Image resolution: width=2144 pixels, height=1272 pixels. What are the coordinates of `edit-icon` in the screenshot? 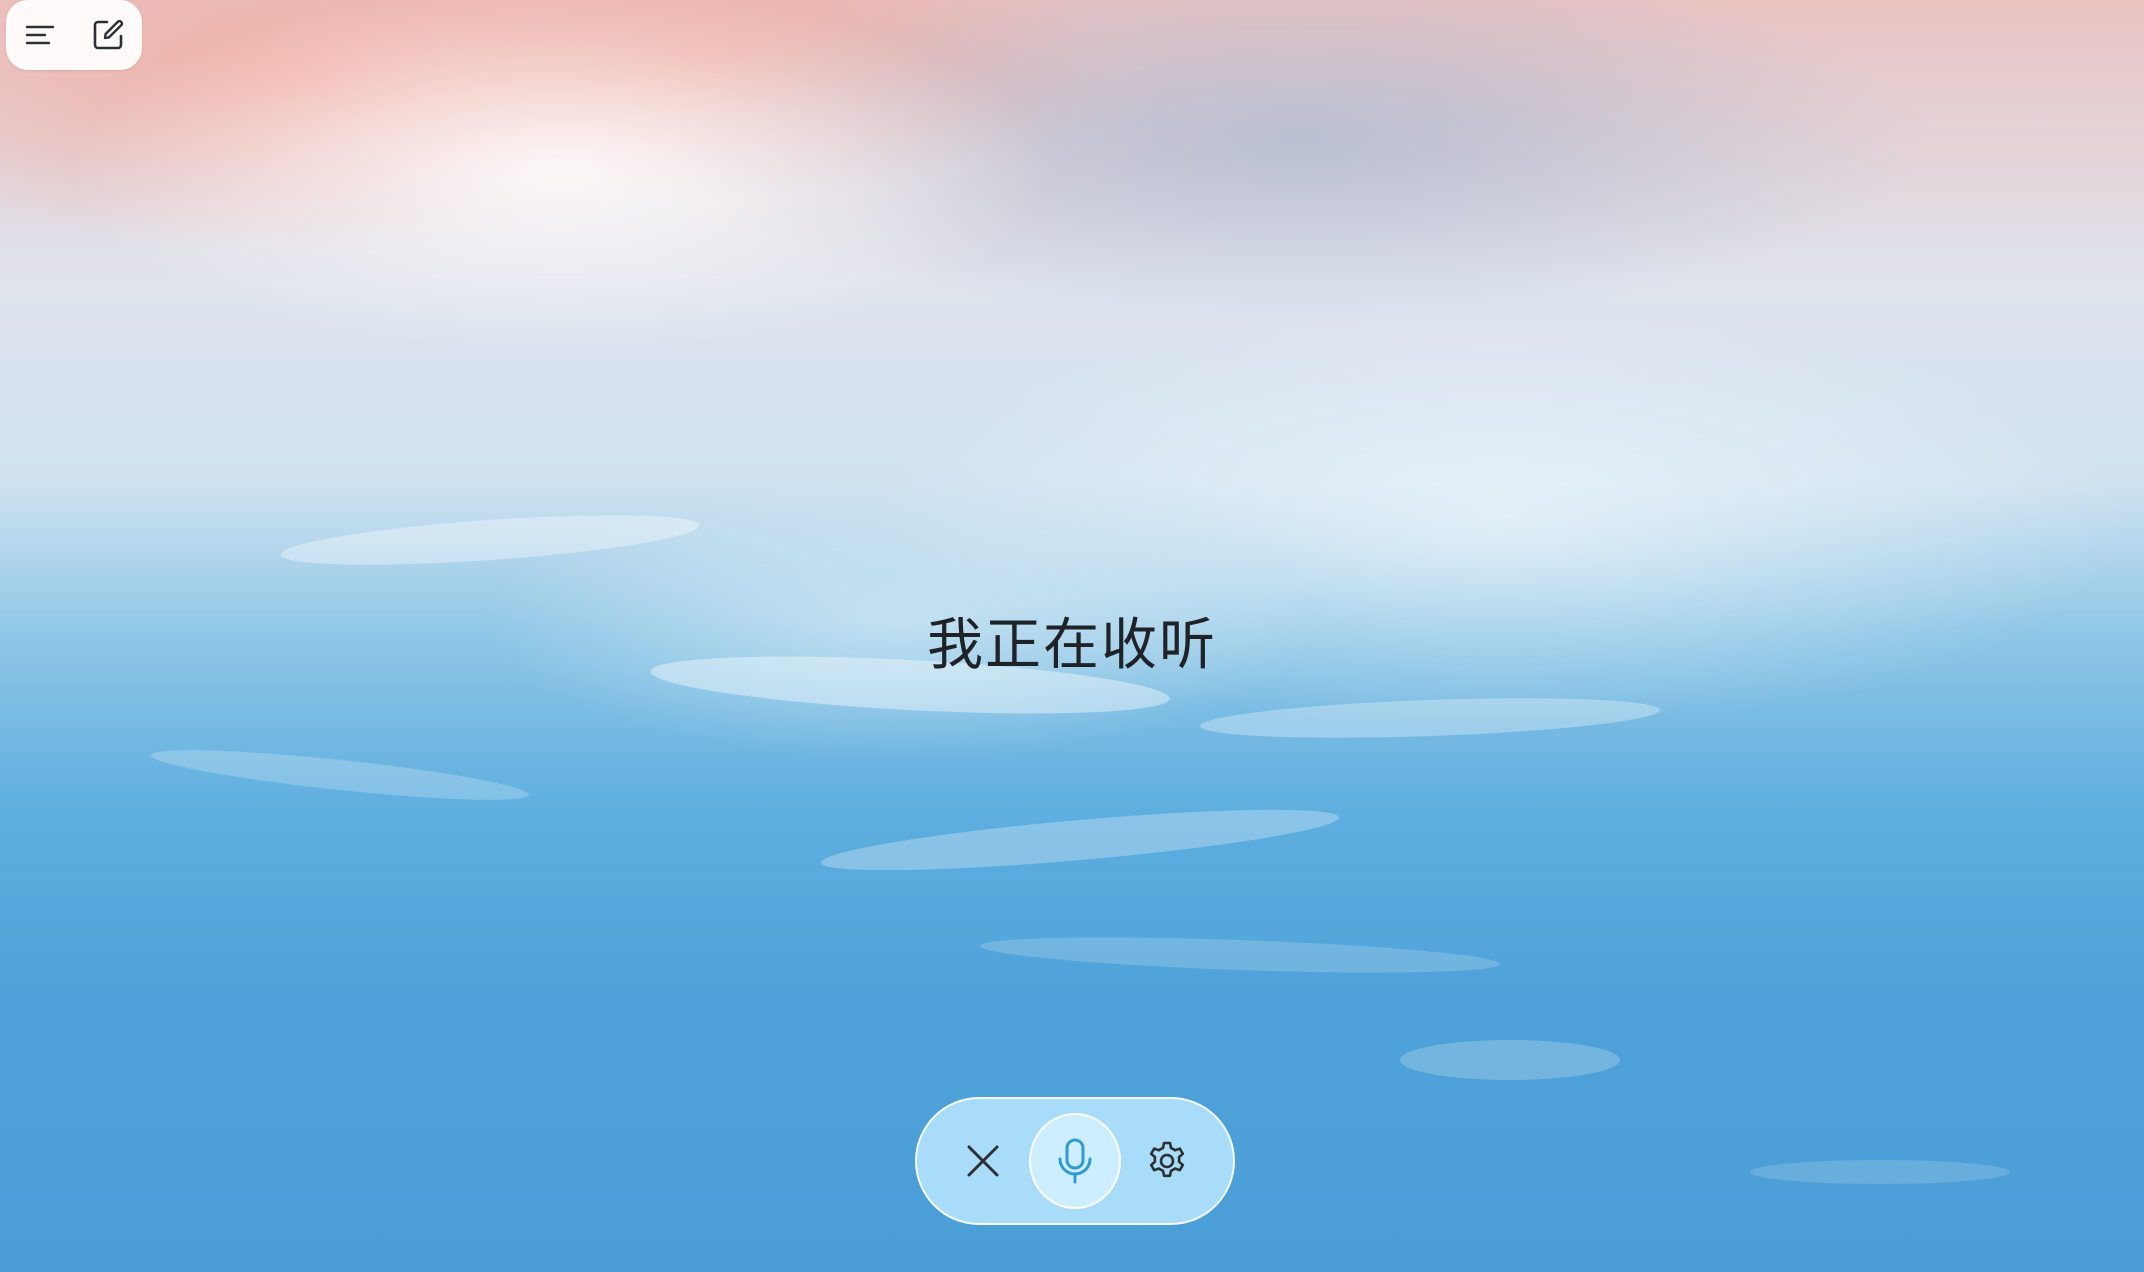 It's located at (108, 34).